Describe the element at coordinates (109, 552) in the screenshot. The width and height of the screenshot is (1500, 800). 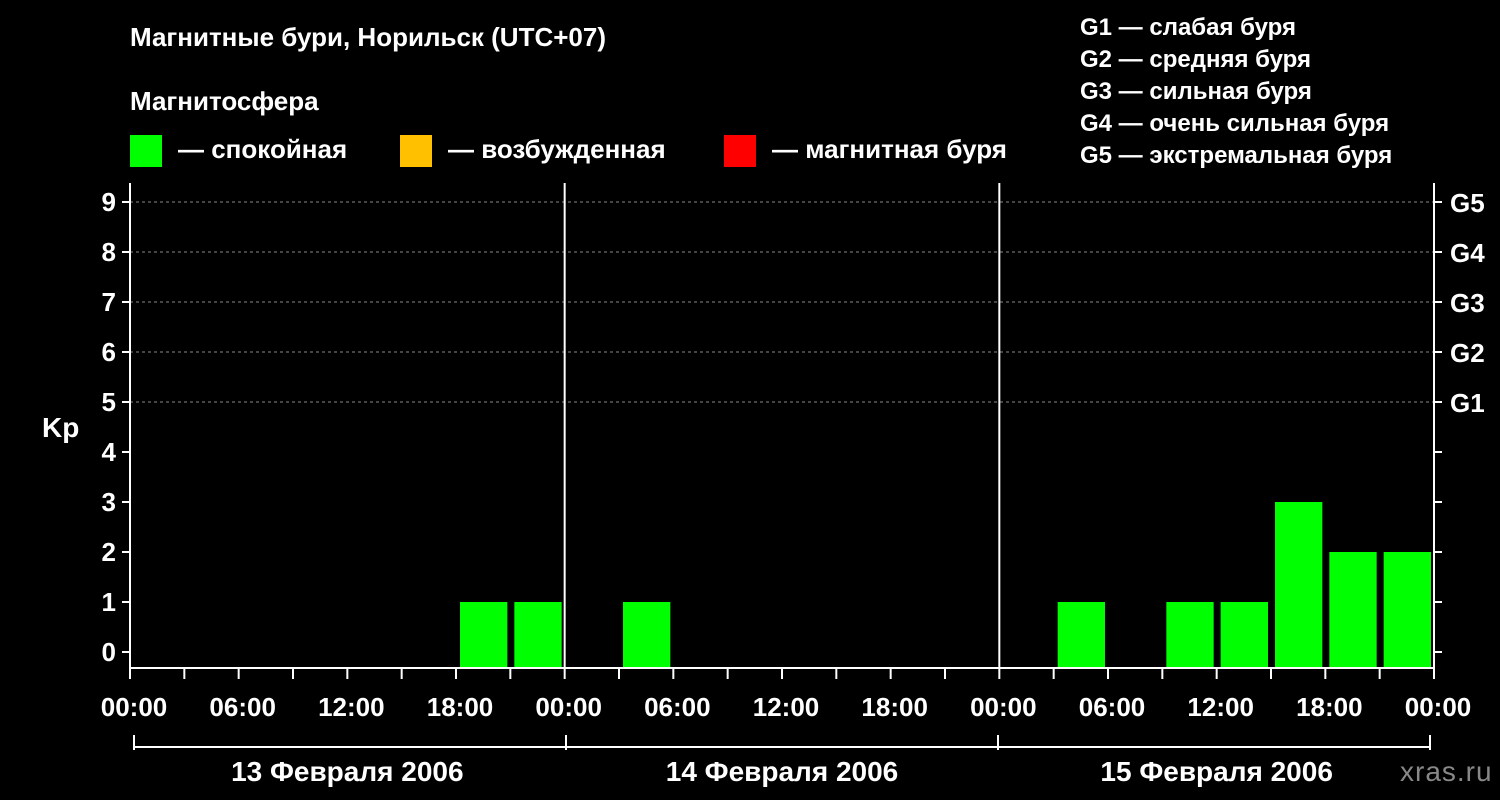
I see `y-tick-label: 2` at that location.